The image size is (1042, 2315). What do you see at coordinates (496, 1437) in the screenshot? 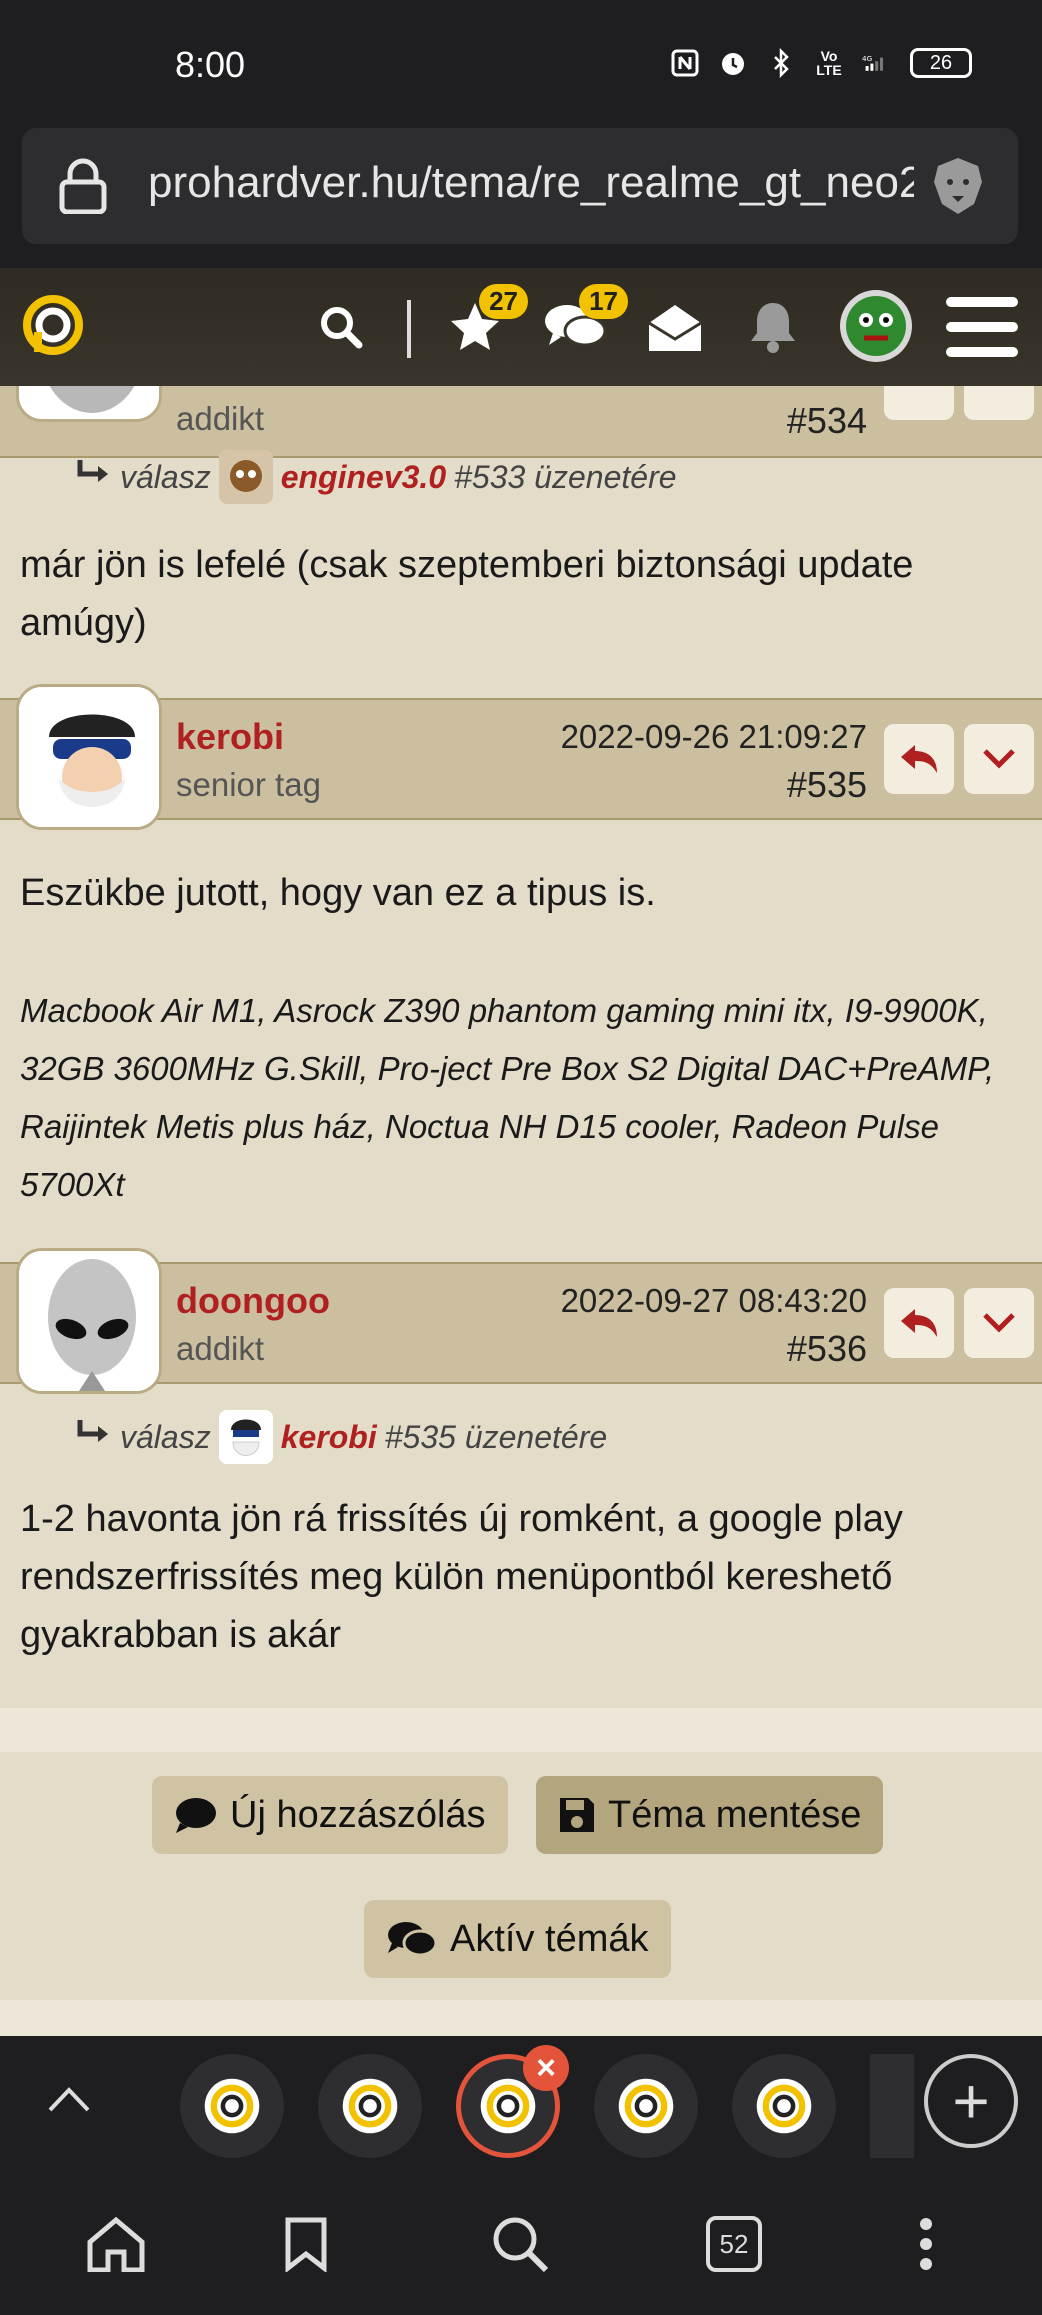
I see `reply-ref-link: #535 üzenetére` at bounding box center [496, 1437].